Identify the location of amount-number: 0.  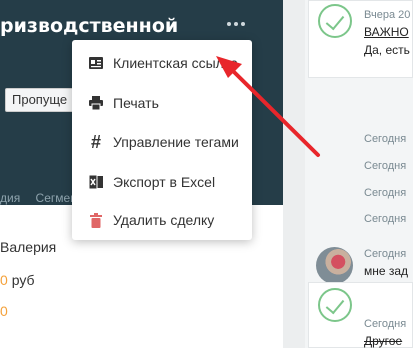
(4, 280).